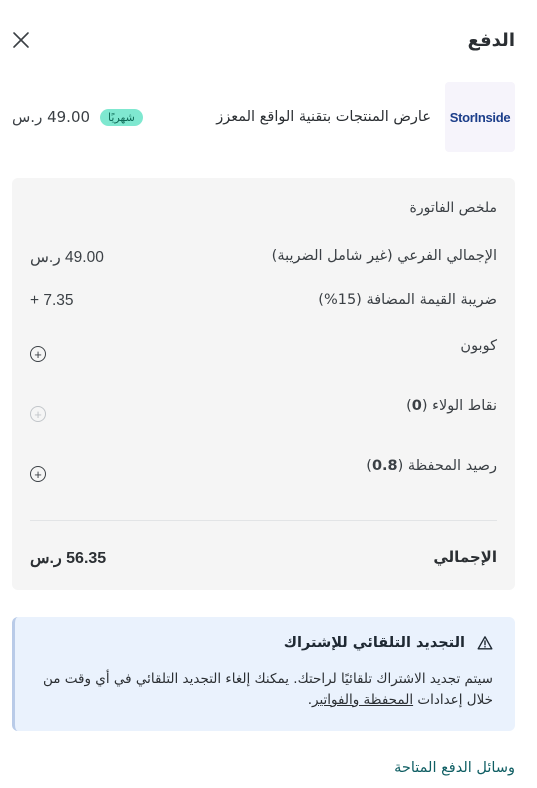 The width and height of the screenshot is (537, 788). I want to click on payment-methods-title: وسائل الدفع المتاحة, so click(454, 768).